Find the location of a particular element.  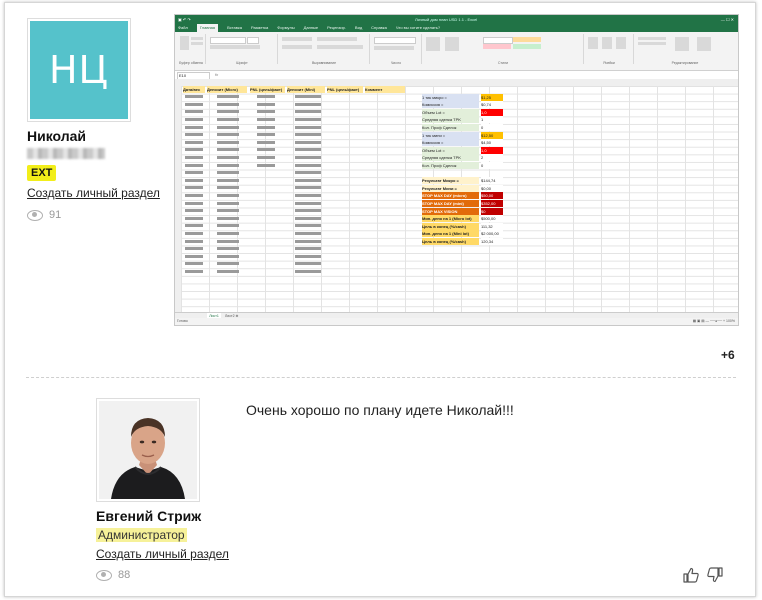

spreadsheet-cell: Дата/вес is located at coordinates (194, 89).